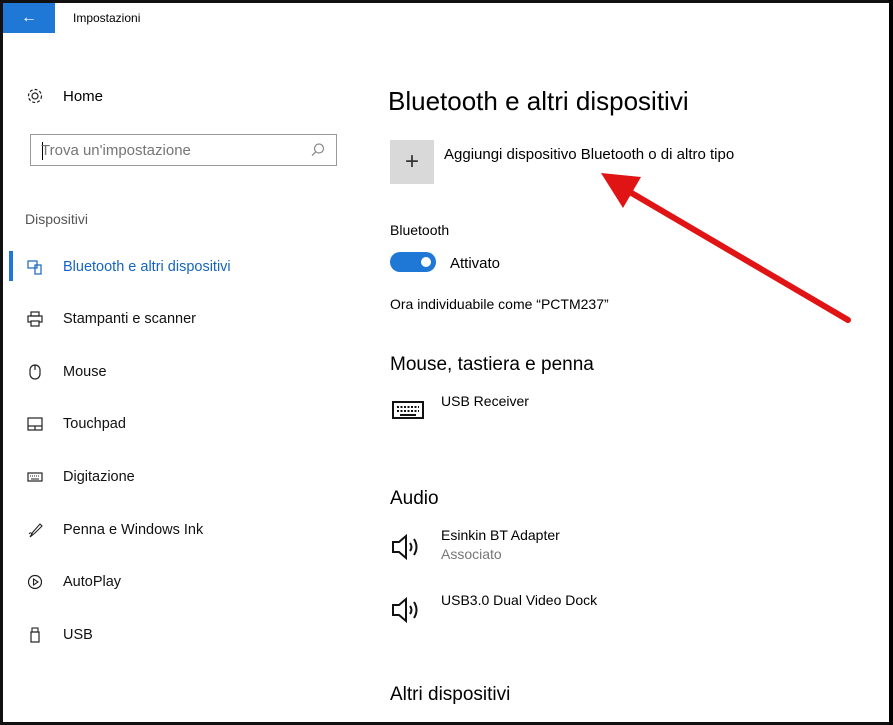 Image resolution: width=893 pixels, height=725 pixels. What do you see at coordinates (94, 424) in the screenshot?
I see `sidebar-item-label: Touchpad` at bounding box center [94, 424].